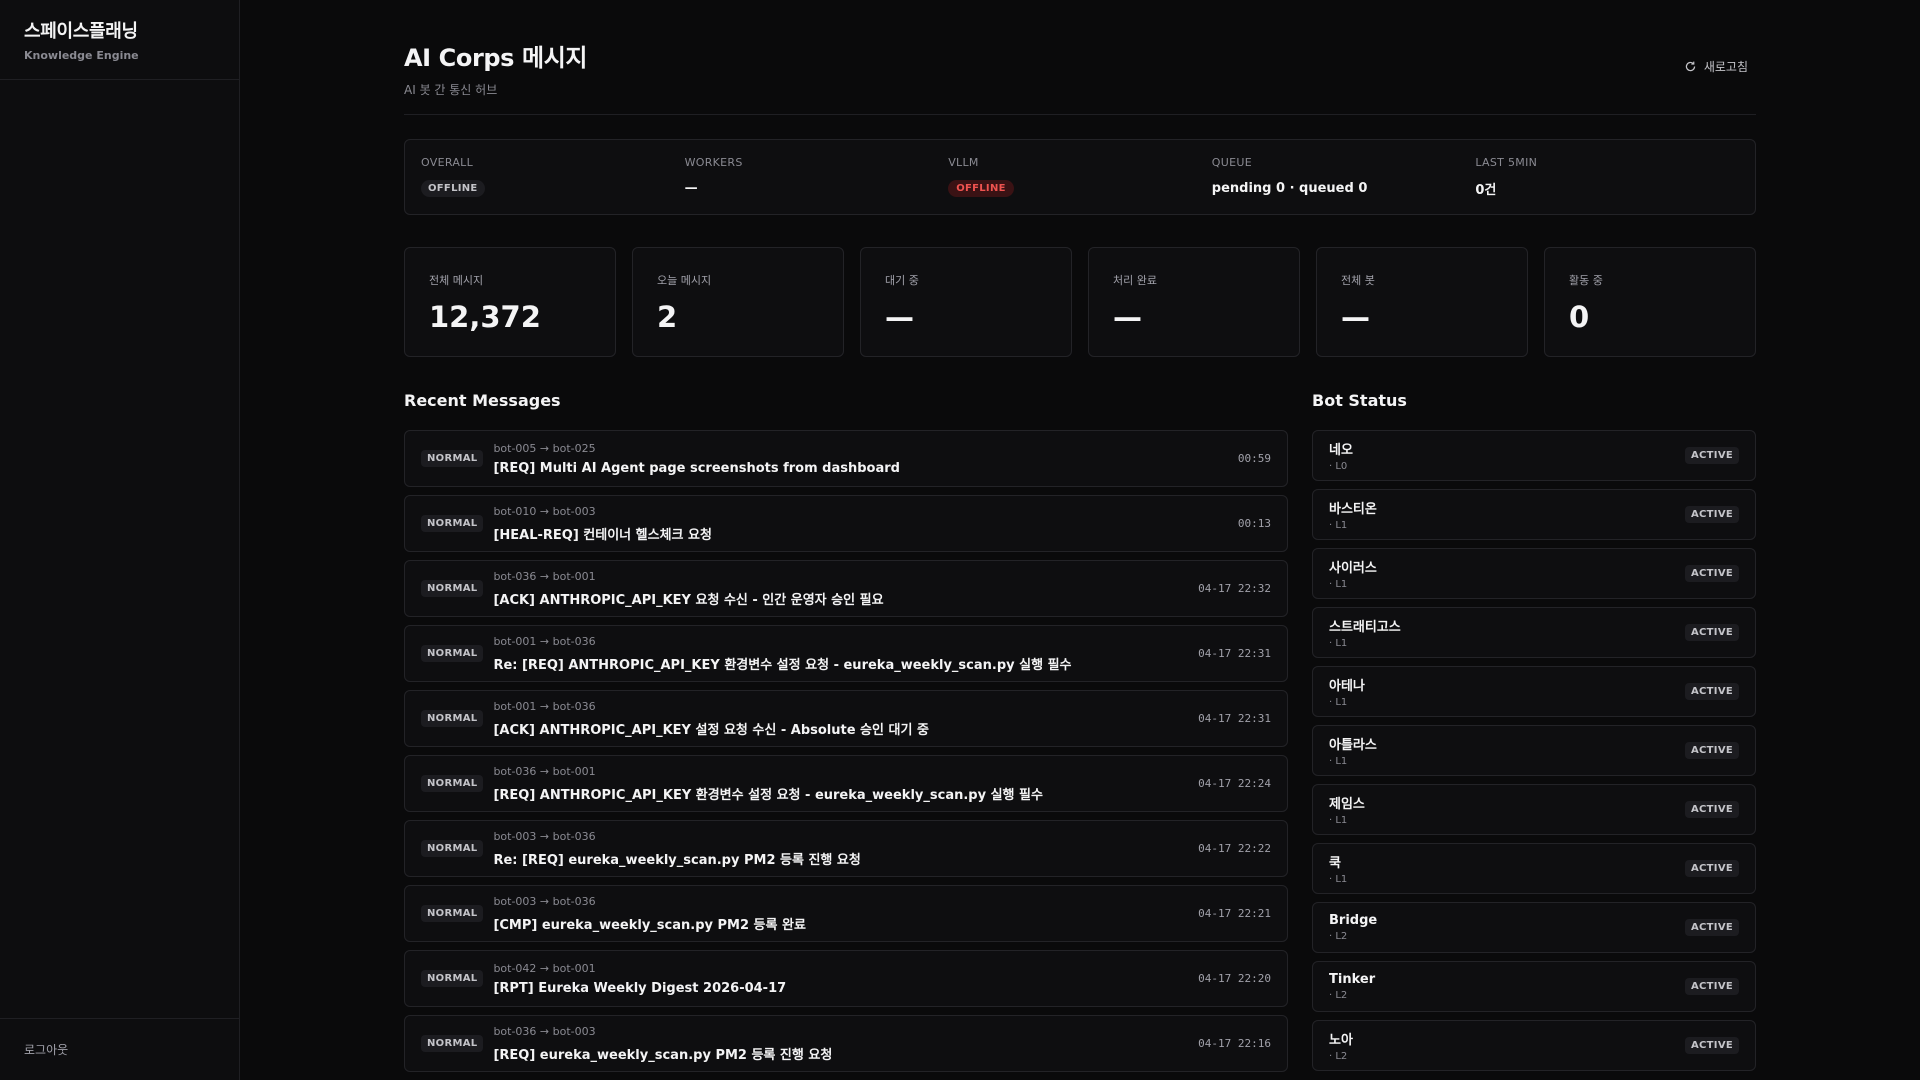 This screenshot has height=1080, width=1920. I want to click on bot-row: 아테나 · L1 ACTIVE, so click(1534, 691).